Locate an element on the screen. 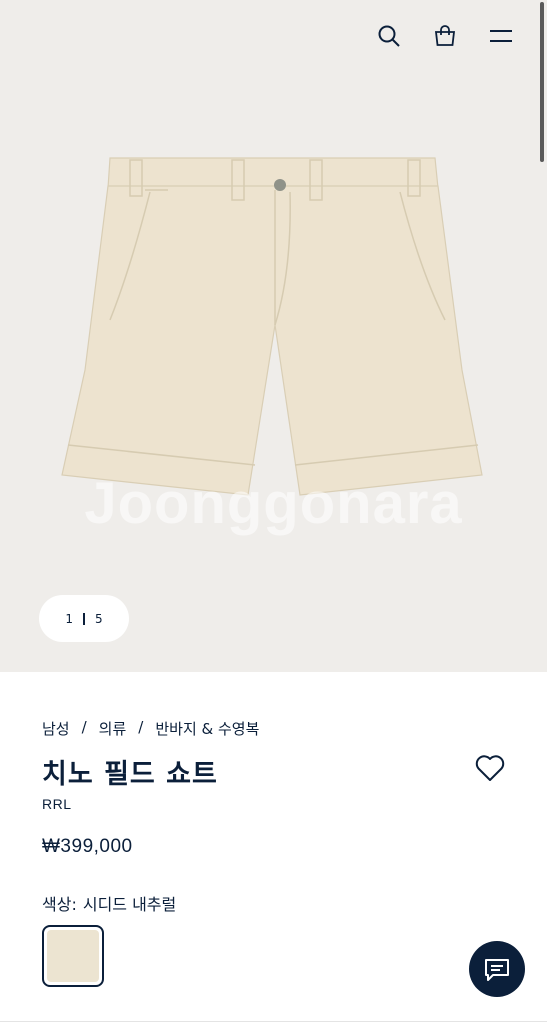  color-label-value: 시디드 내추럴 is located at coordinates (129, 904).